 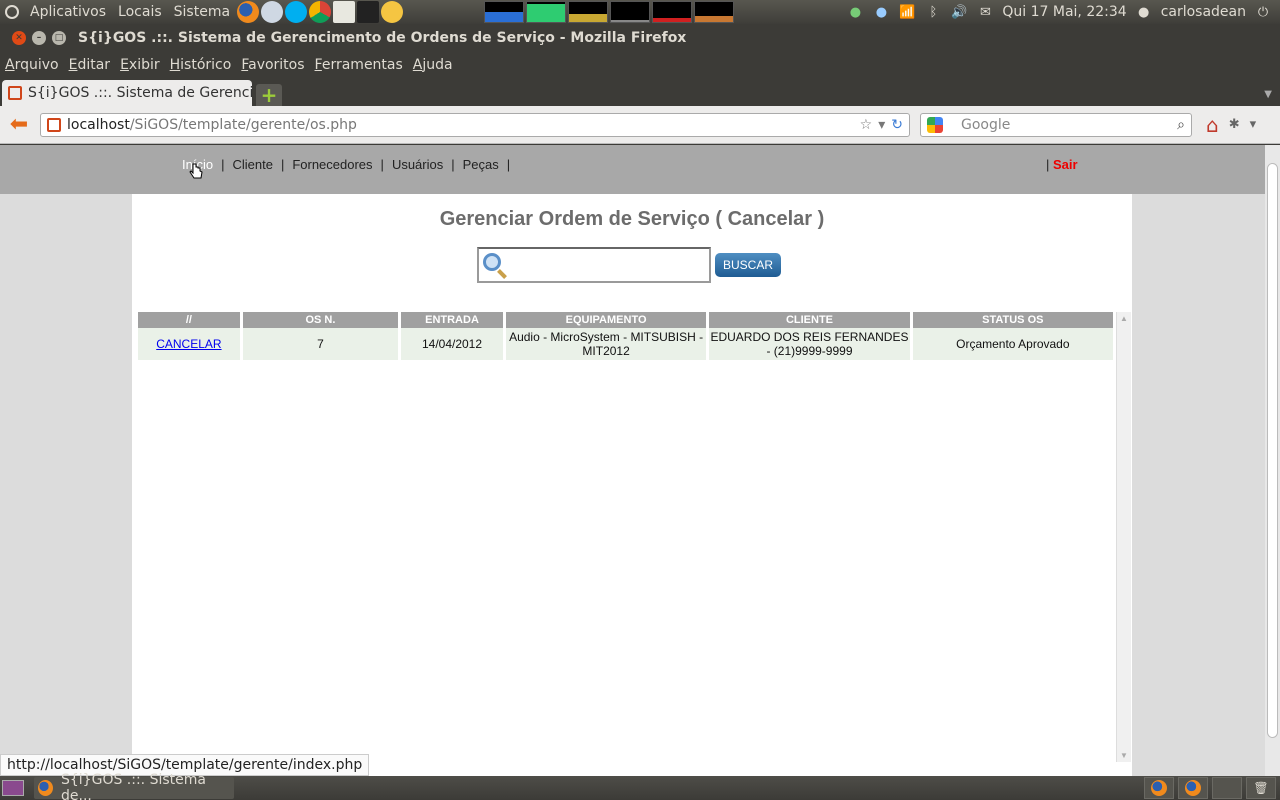 What do you see at coordinates (481, 164) in the screenshot?
I see `nav-pecas: Peças` at bounding box center [481, 164].